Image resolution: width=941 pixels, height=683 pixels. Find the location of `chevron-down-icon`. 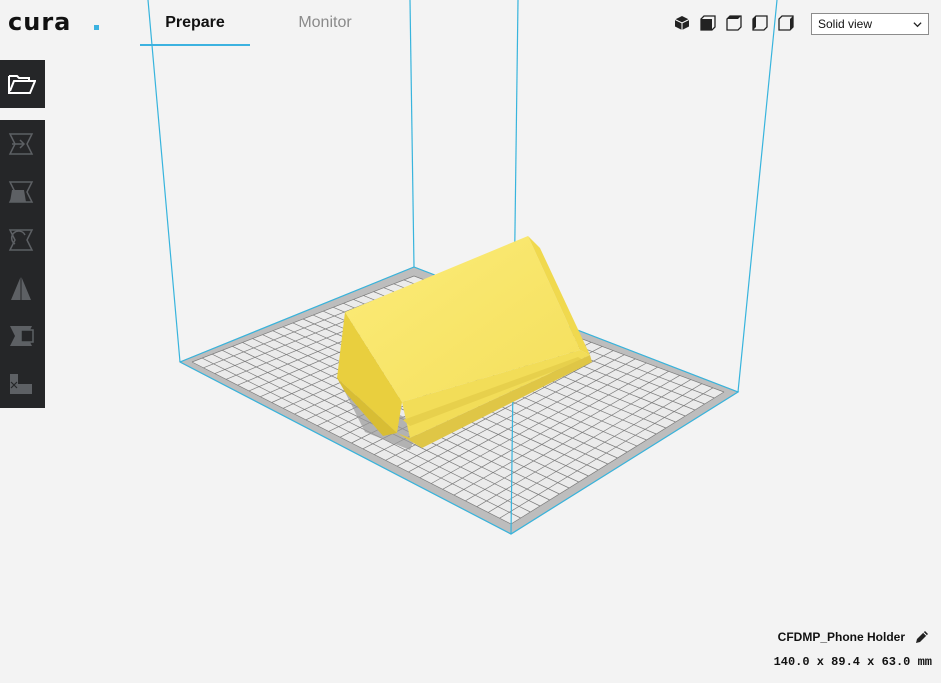

chevron-down-icon is located at coordinates (917, 25).